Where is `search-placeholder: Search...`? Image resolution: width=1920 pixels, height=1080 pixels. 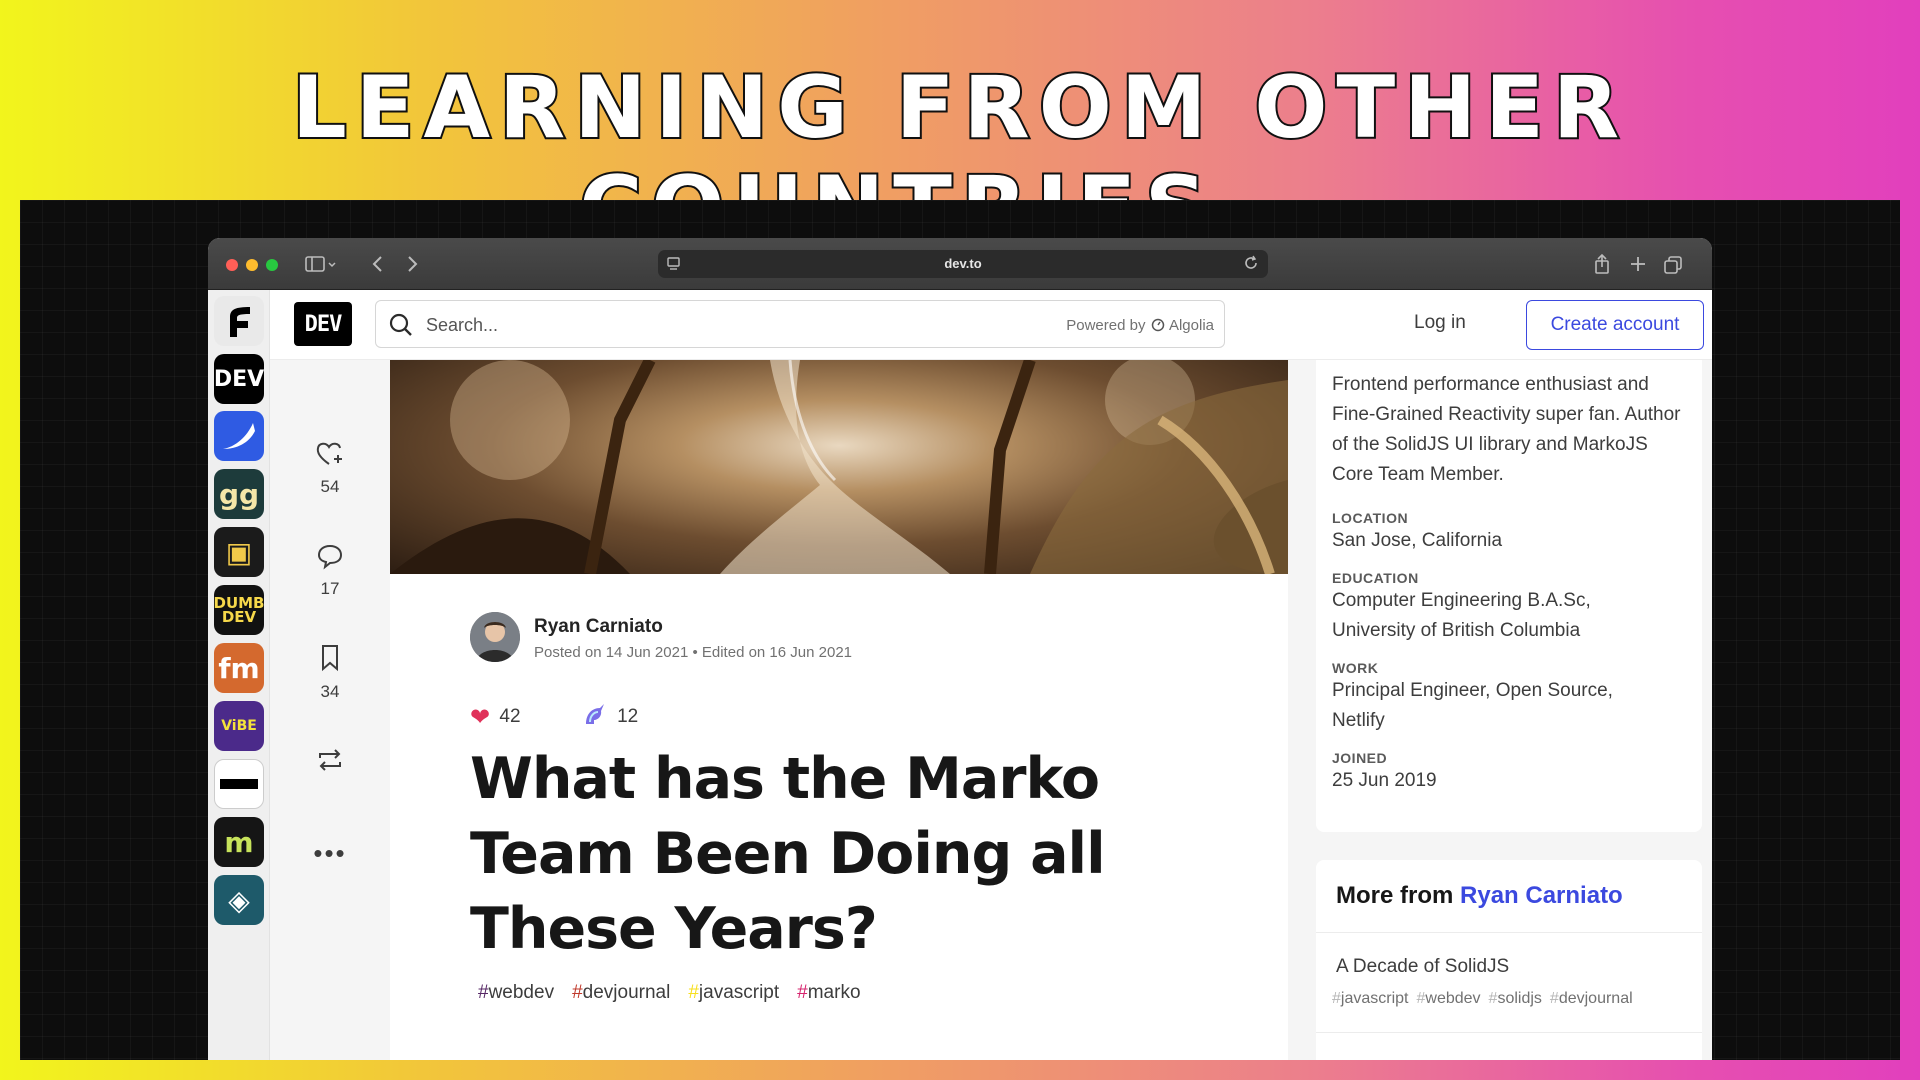 search-placeholder: Search... is located at coordinates (462, 325).